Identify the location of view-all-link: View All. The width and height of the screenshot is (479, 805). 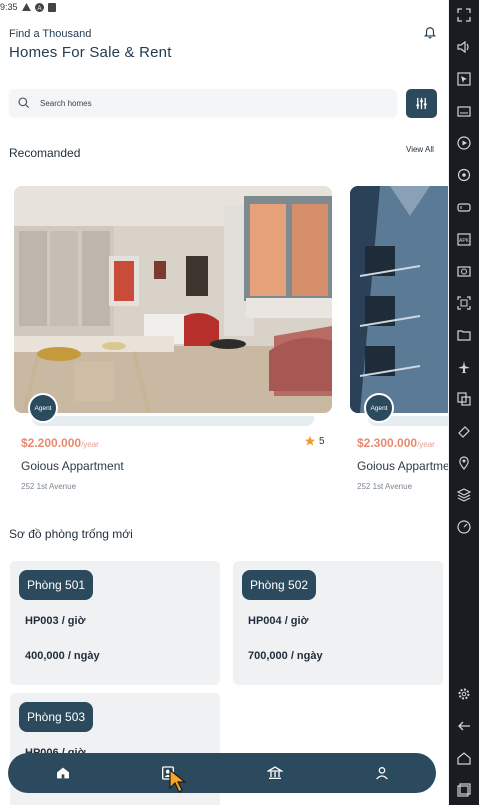
(420, 149).